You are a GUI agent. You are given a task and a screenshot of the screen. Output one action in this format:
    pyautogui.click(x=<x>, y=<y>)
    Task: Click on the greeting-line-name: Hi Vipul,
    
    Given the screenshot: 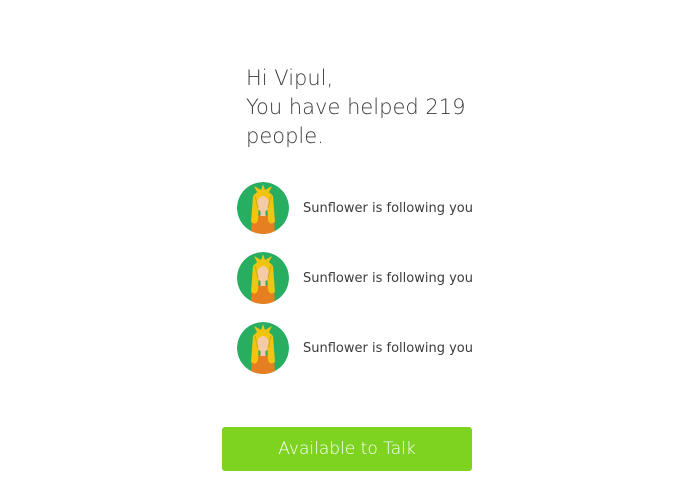 What is the action you would take?
    pyautogui.click(x=290, y=78)
    